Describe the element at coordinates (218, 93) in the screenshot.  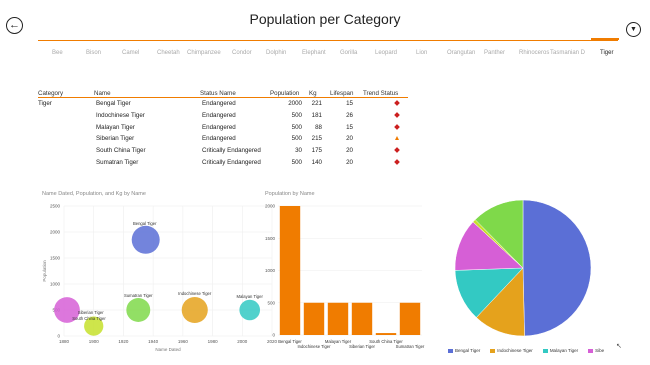
I see `column-header-status: Status Name` at that location.